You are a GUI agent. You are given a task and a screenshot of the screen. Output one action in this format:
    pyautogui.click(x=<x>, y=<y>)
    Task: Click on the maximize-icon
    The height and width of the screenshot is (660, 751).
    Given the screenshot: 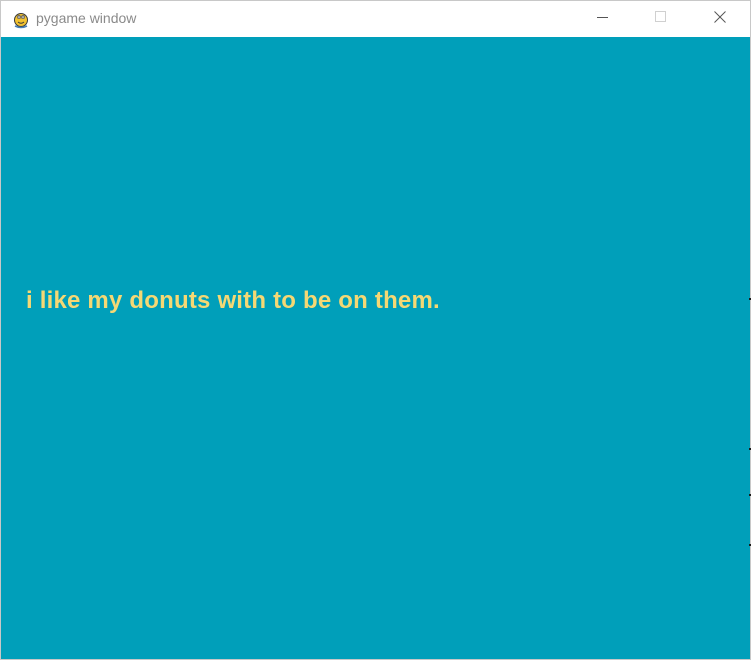 What is the action you would take?
    pyautogui.click(x=661, y=19)
    